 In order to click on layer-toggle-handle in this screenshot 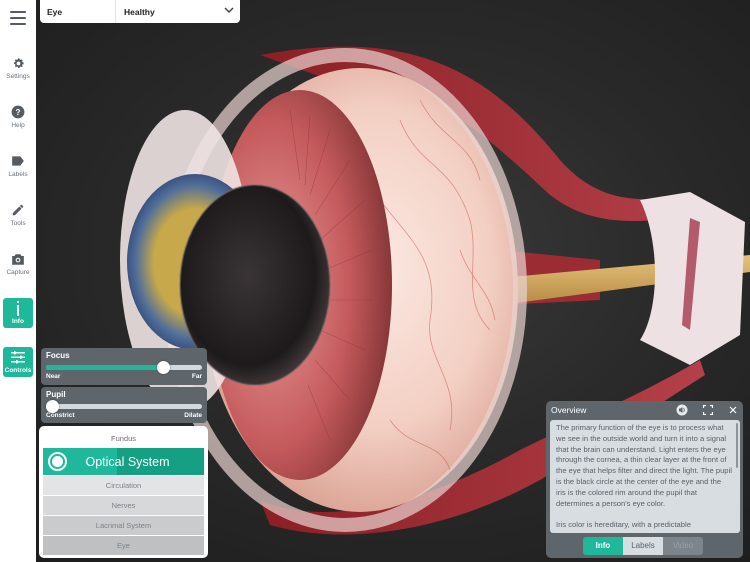, I will do `click(57, 461)`.